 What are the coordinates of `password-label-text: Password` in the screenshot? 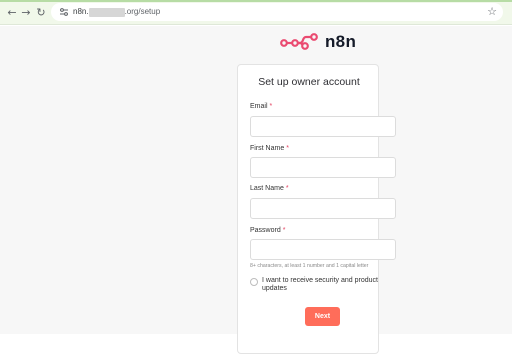 It's located at (265, 230).